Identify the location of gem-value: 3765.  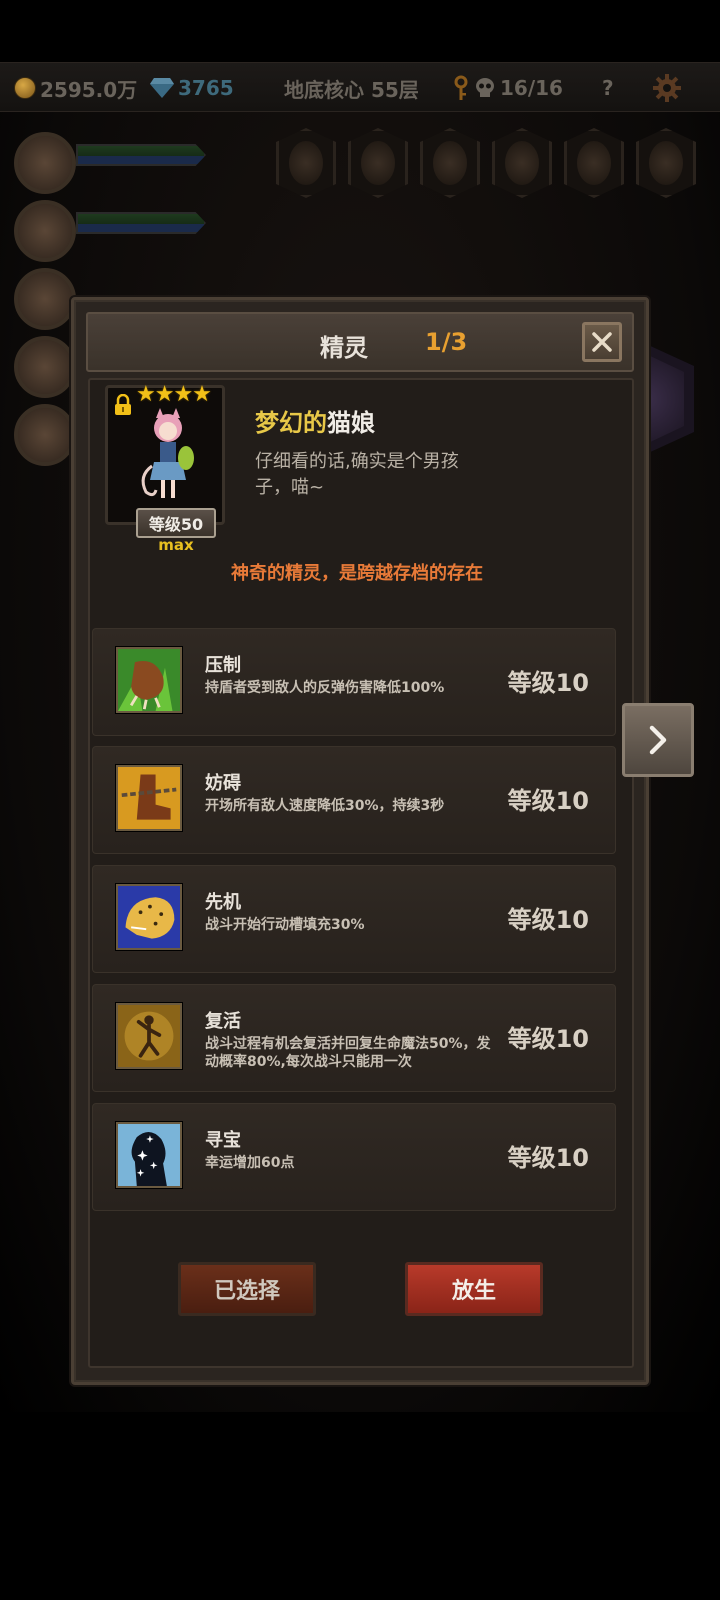
(206, 88).